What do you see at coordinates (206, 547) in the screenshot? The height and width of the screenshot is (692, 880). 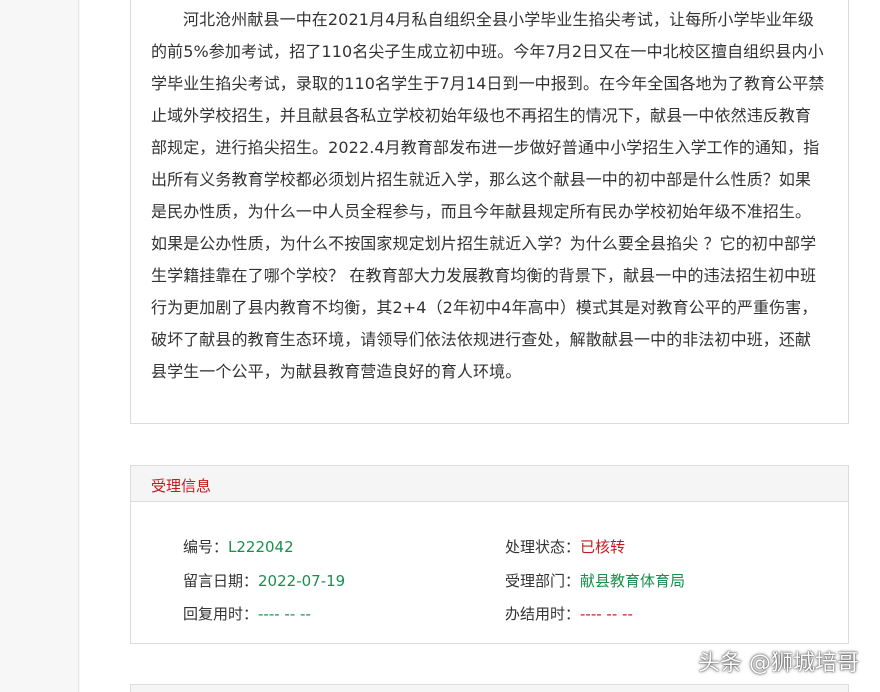 I see `number-label: 编号：` at bounding box center [206, 547].